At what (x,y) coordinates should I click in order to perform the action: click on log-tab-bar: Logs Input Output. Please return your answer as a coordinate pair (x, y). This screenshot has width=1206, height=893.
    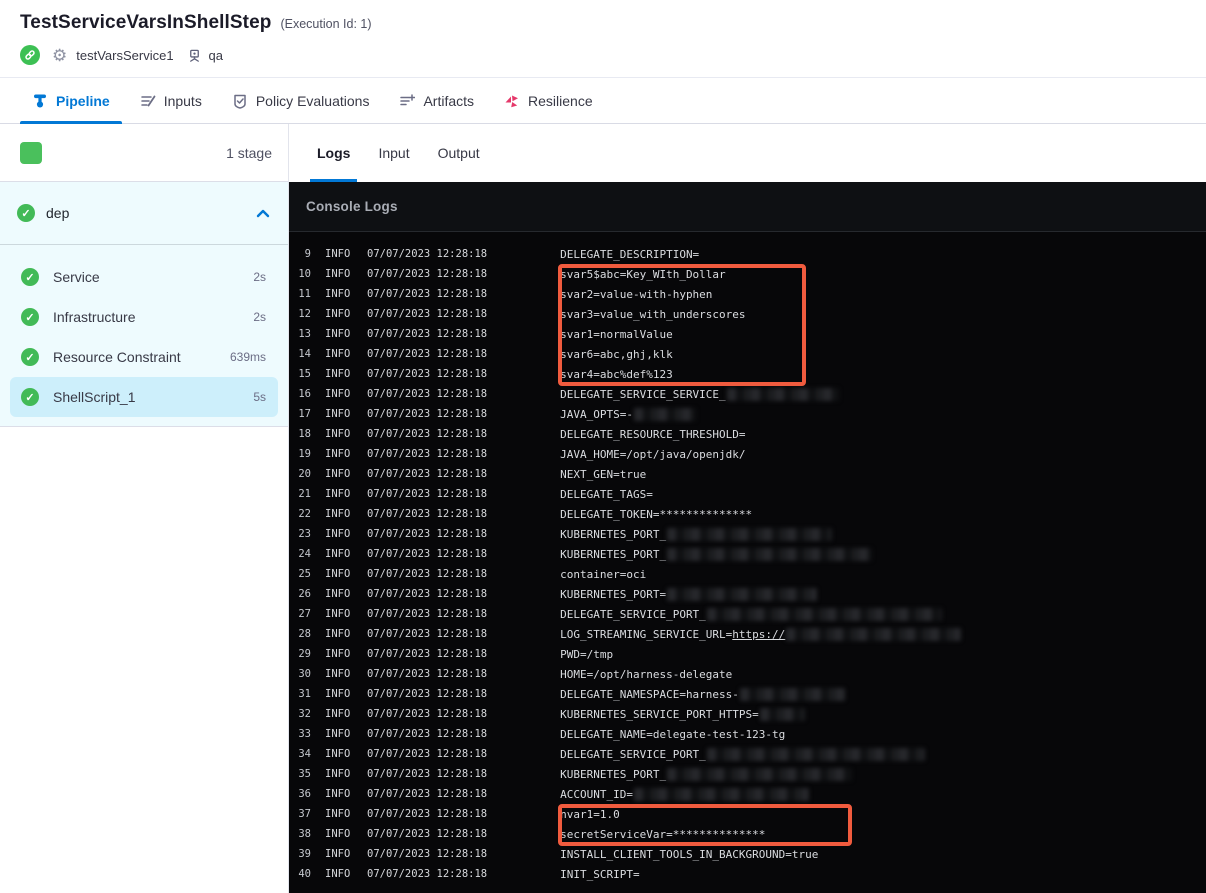
    Looking at the image, I should click on (747, 153).